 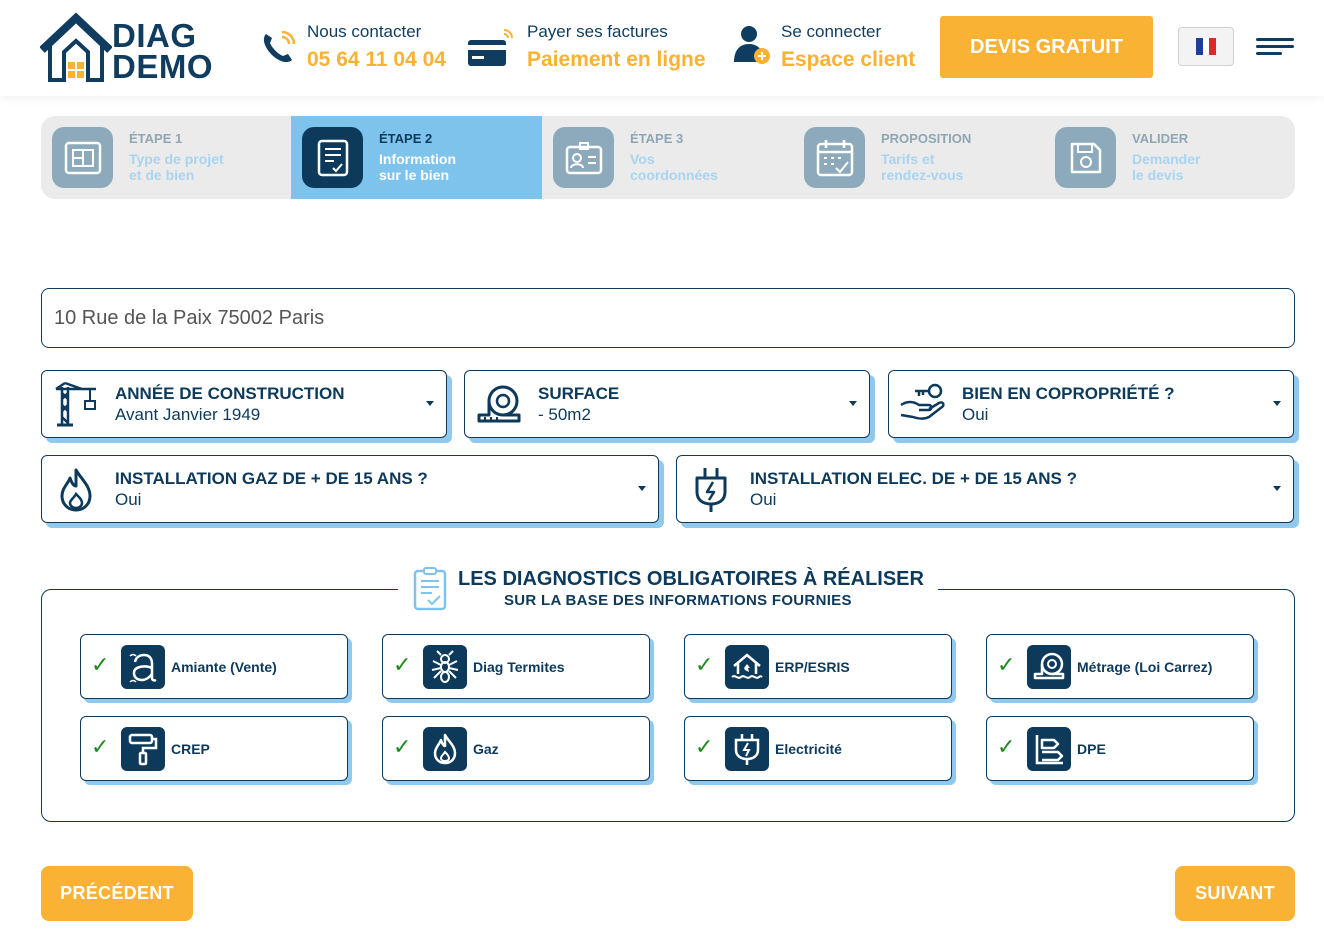 I want to click on brand-name-line1: DIAG, so click(x=154, y=35).